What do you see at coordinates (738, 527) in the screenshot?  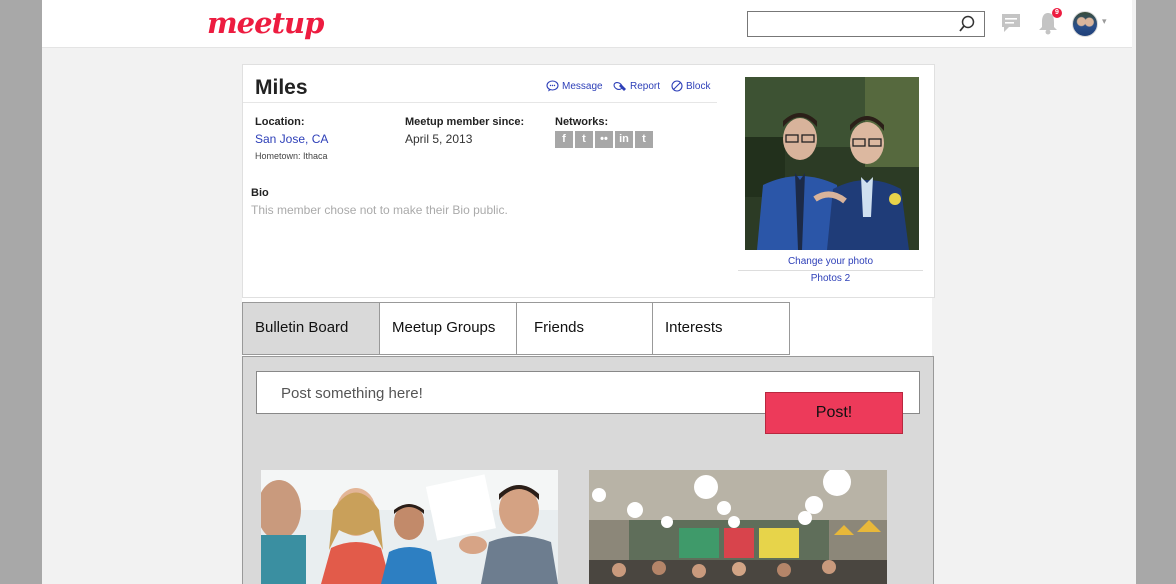 I see `feed-photo-event-space` at bounding box center [738, 527].